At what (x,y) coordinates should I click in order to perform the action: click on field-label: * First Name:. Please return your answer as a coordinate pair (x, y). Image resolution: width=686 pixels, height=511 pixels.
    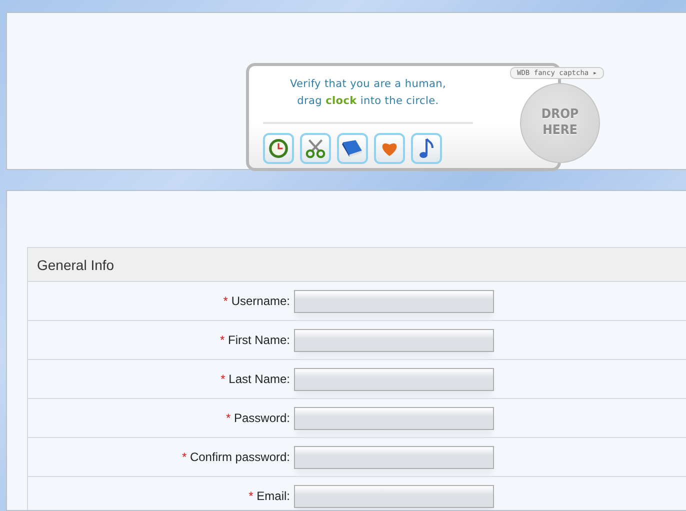
    Looking at the image, I should click on (254, 340).